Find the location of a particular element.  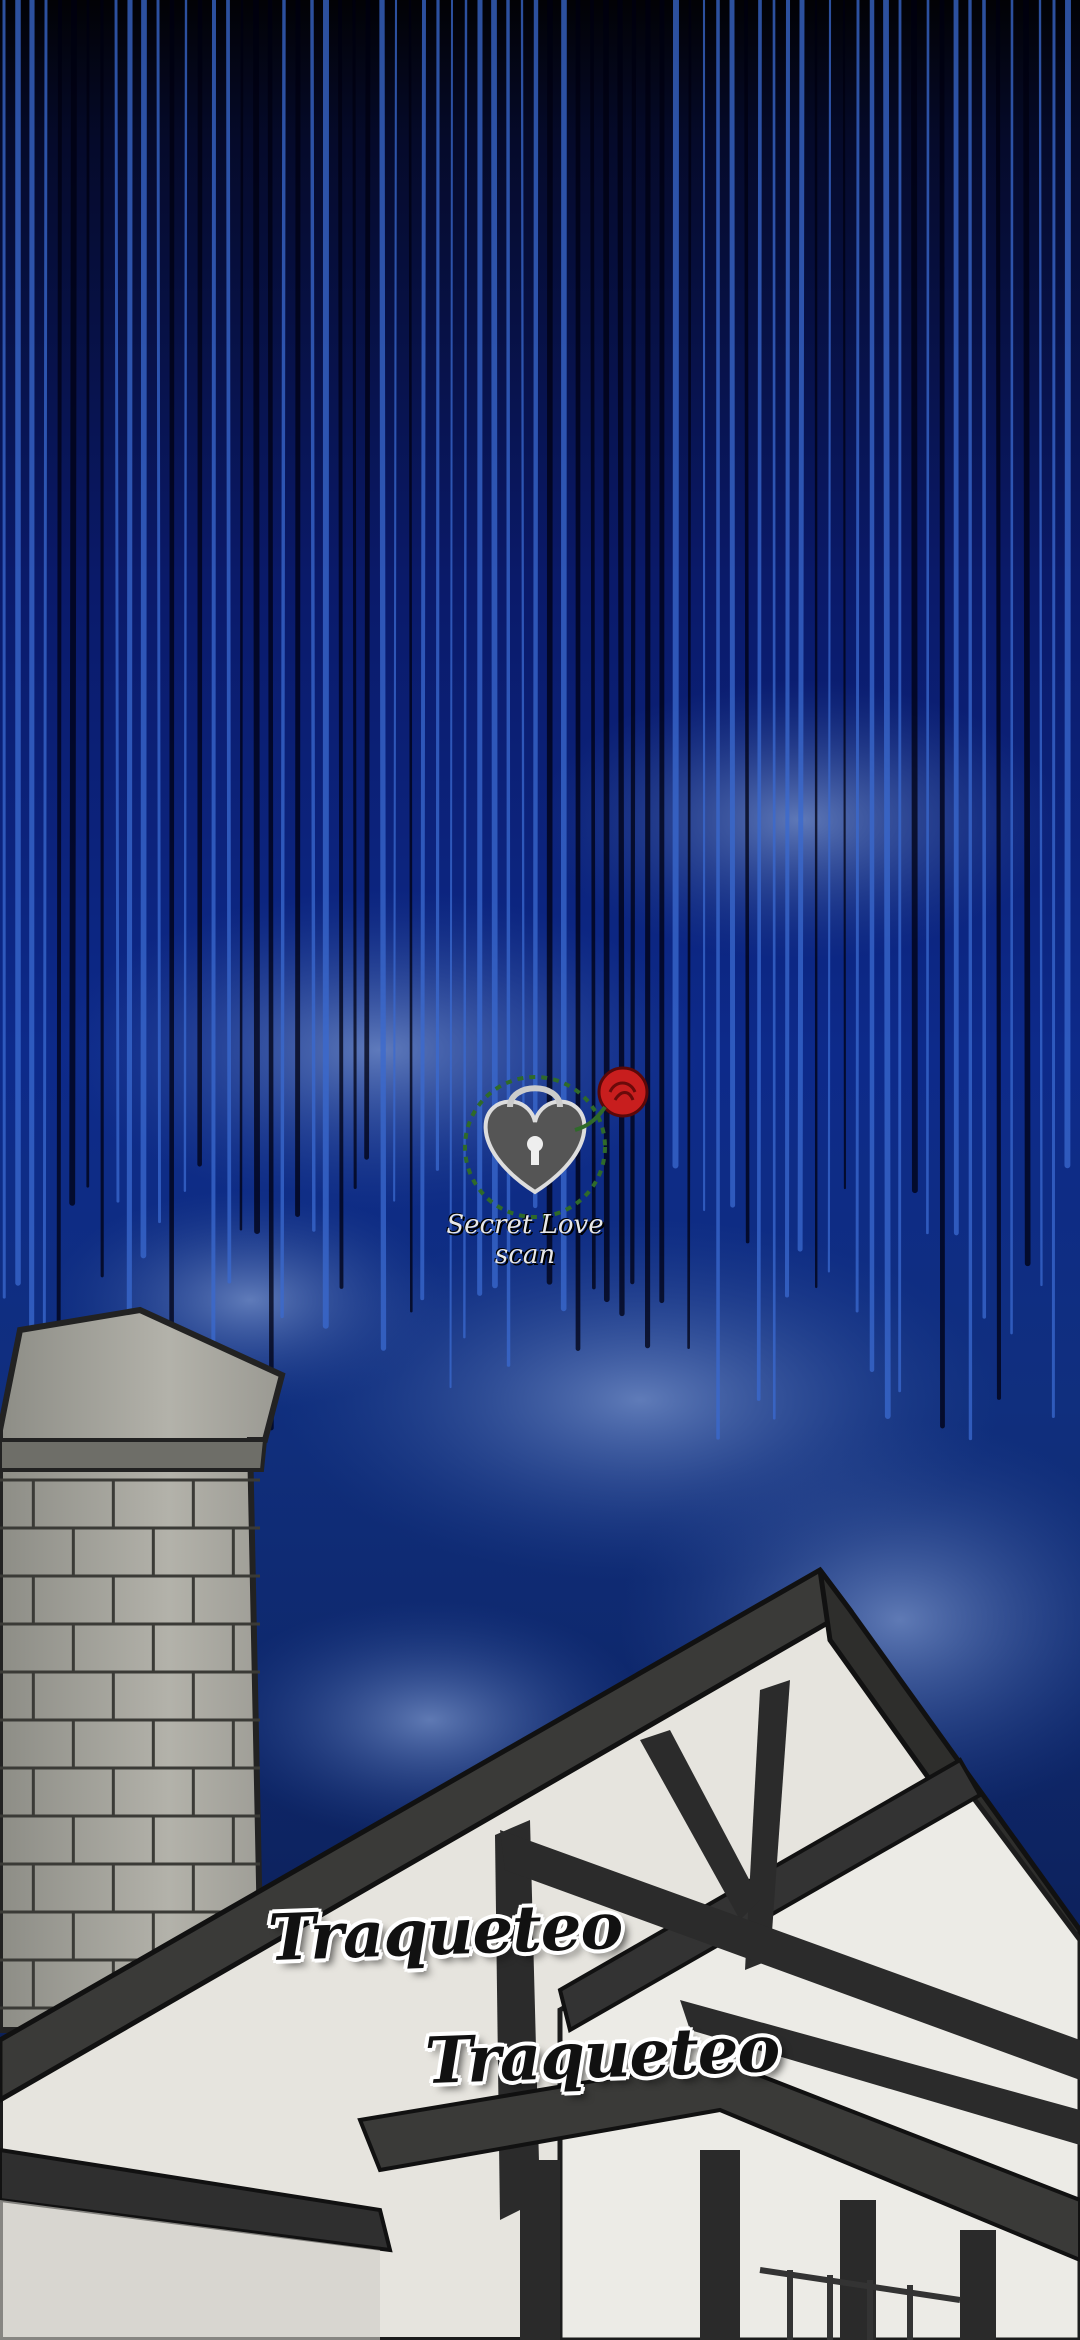

watermark-text: Secret Love scan is located at coordinates (525, 1240).